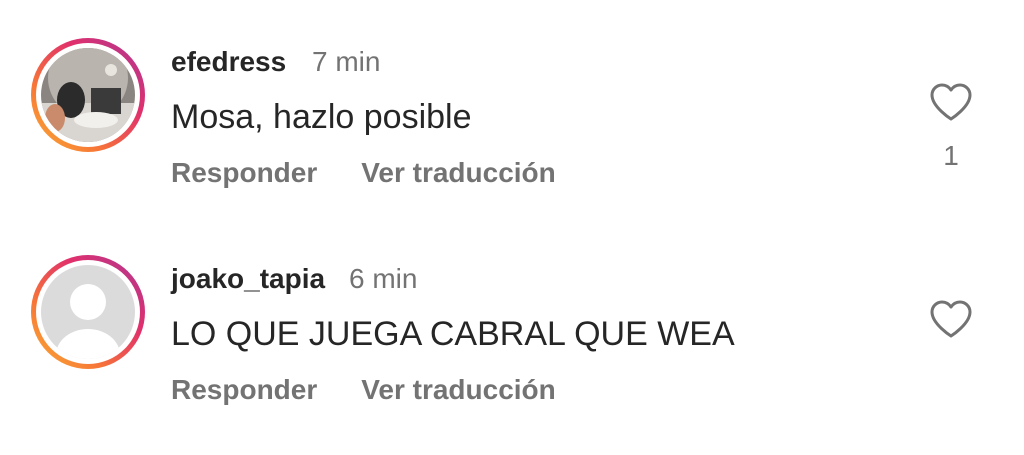 The width and height of the screenshot is (1024, 455). I want to click on comment-time: 7 min, so click(346, 61).